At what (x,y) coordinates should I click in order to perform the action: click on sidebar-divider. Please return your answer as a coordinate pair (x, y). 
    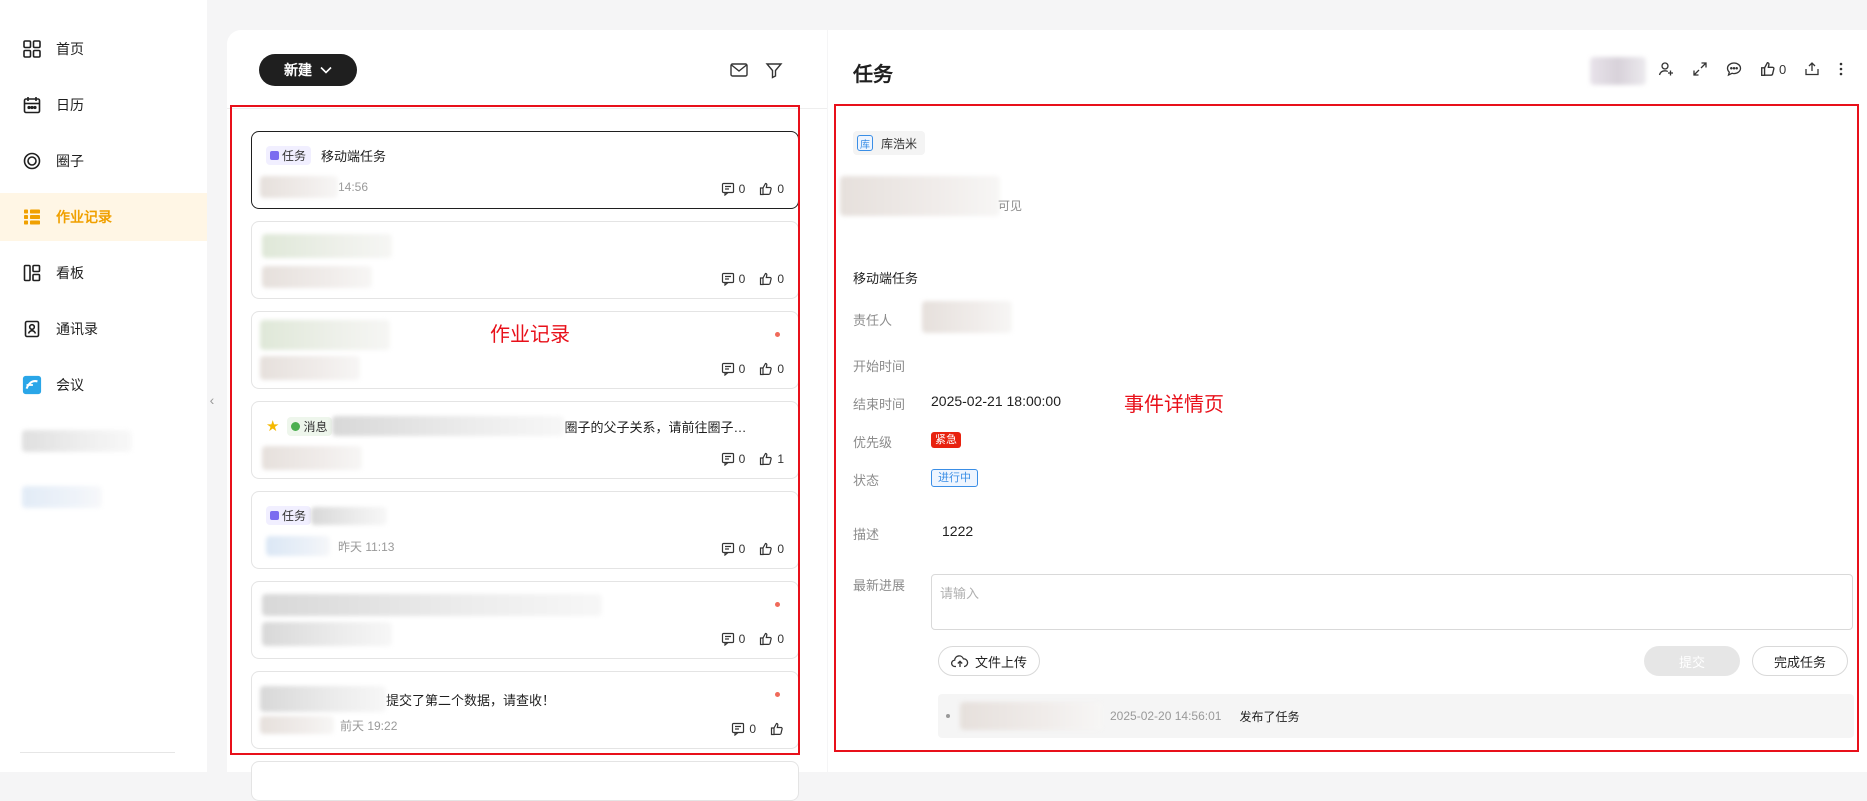
    Looking at the image, I should click on (97, 752).